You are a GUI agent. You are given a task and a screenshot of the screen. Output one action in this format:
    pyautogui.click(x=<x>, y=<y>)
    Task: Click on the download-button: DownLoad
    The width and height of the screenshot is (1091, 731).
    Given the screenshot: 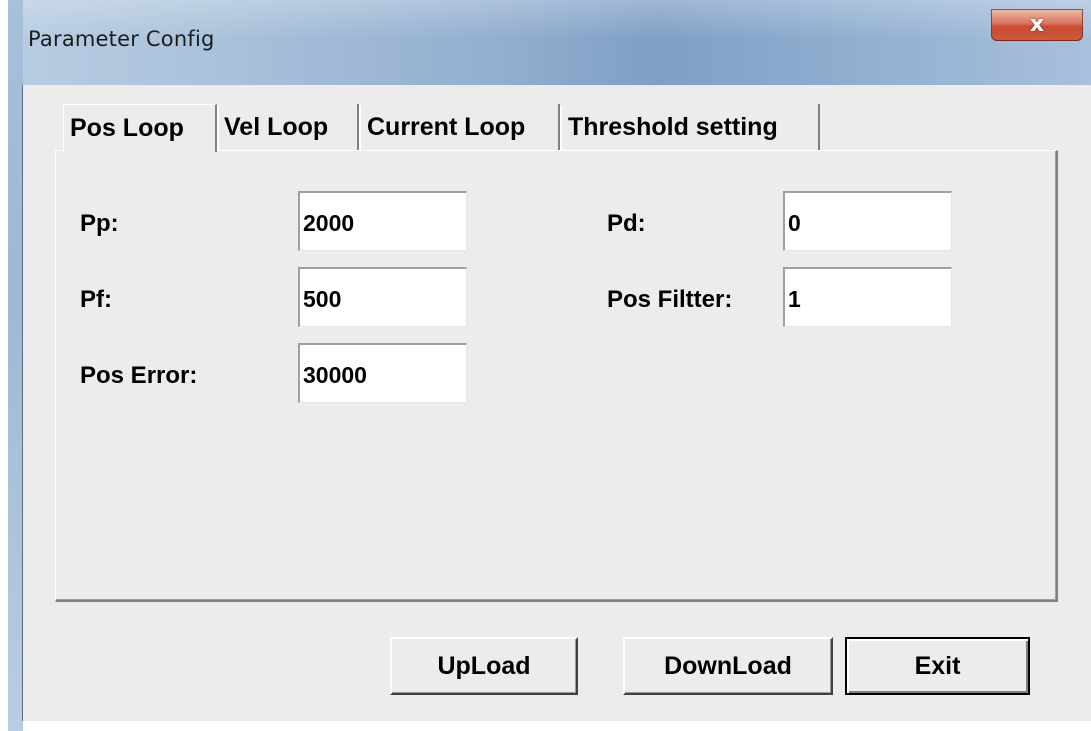 What is the action you would take?
    pyautogui.click(x=728, y=666)
    